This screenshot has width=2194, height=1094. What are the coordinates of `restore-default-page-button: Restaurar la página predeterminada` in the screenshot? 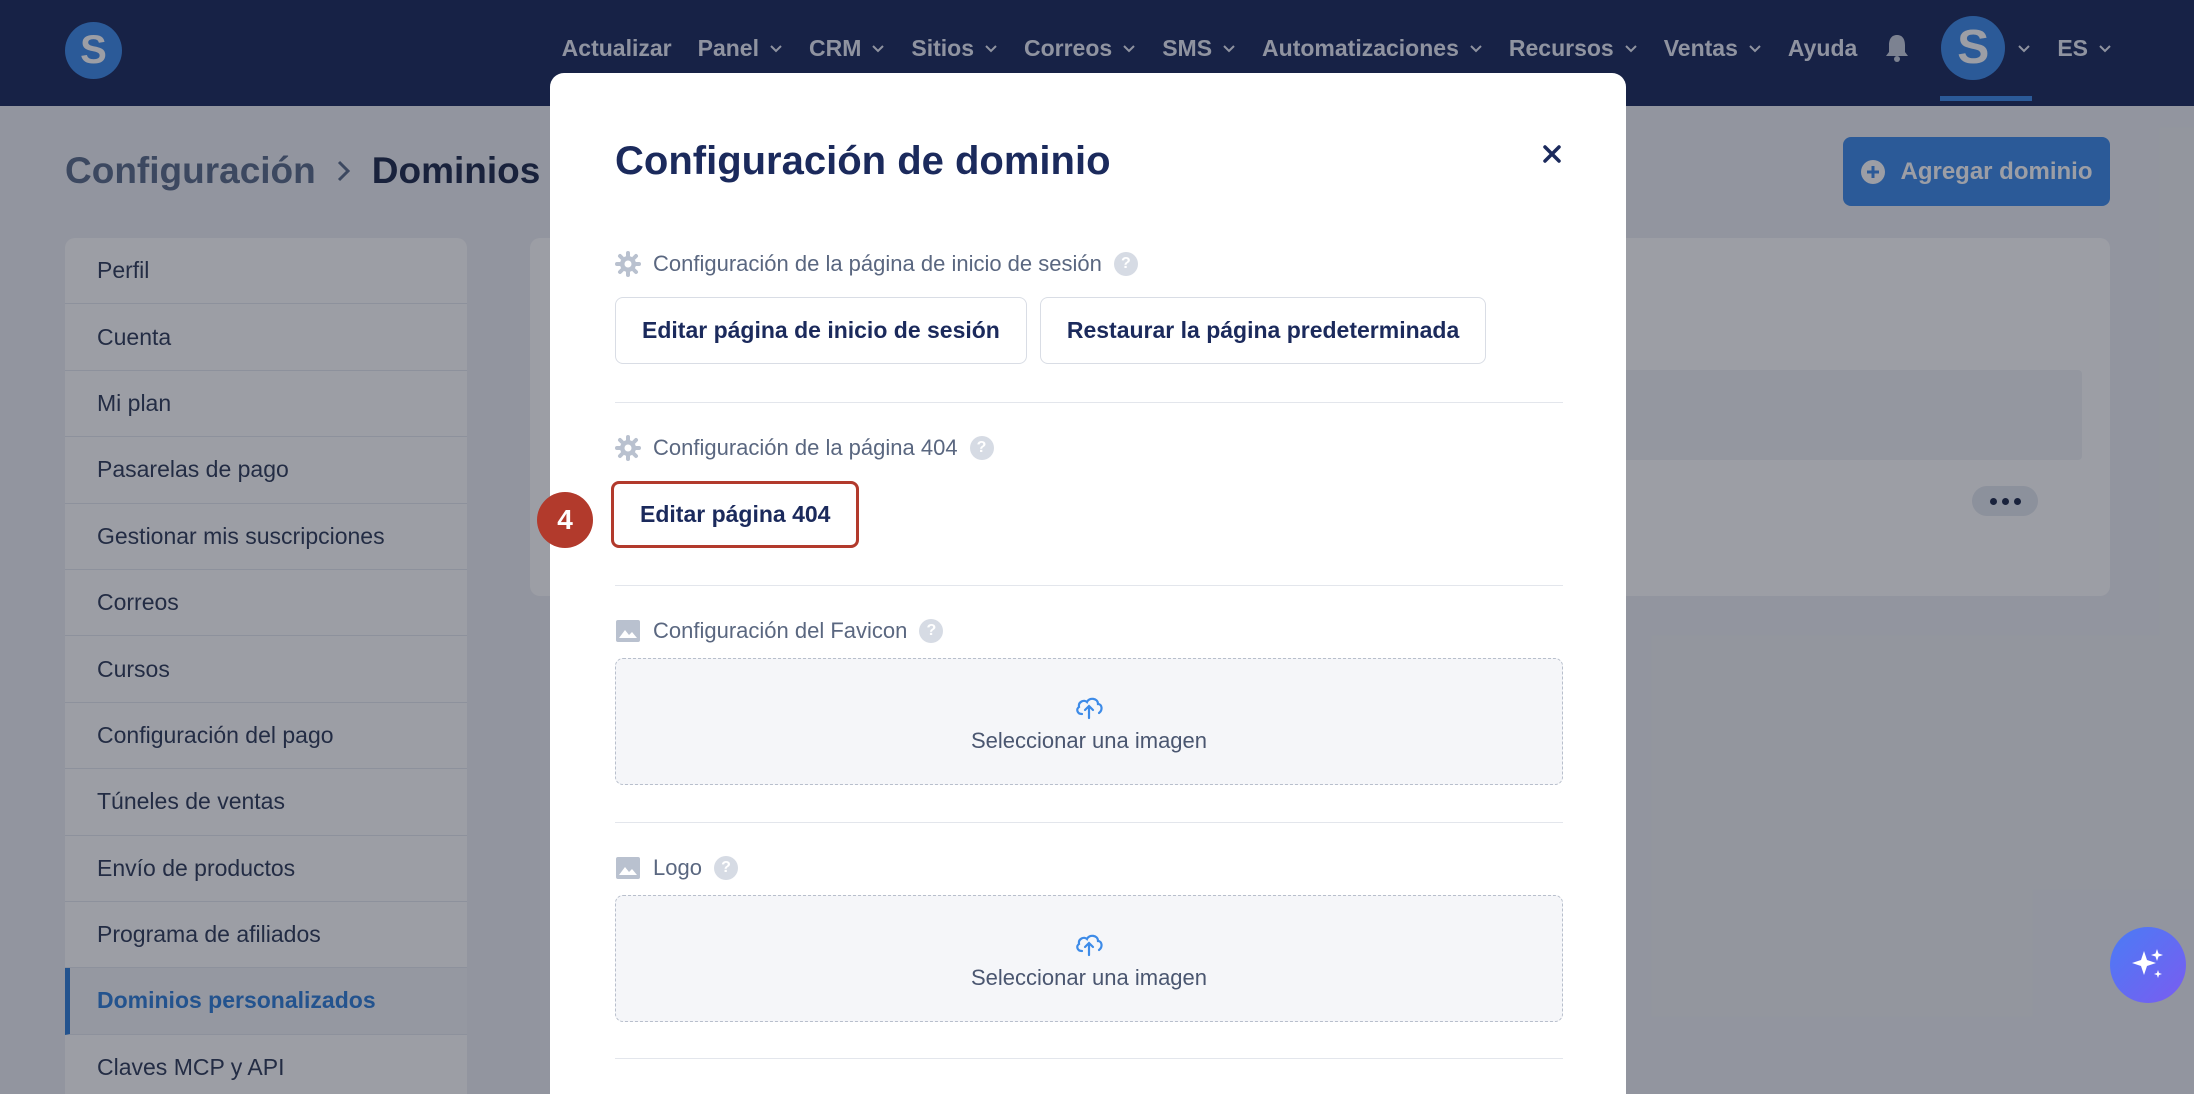 It's located at (1263, 330).